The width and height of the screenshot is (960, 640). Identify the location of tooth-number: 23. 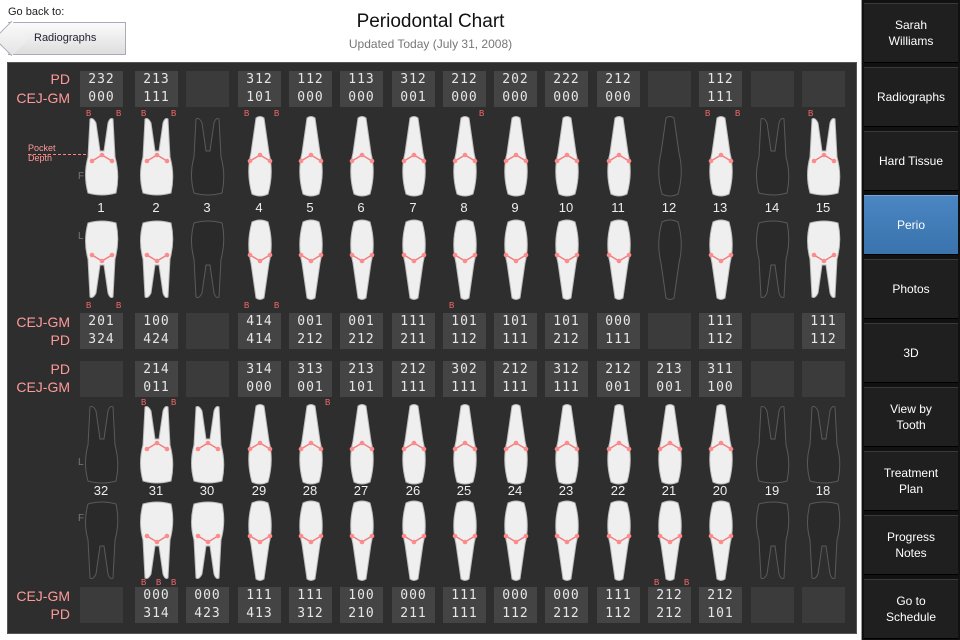
(566, 490).